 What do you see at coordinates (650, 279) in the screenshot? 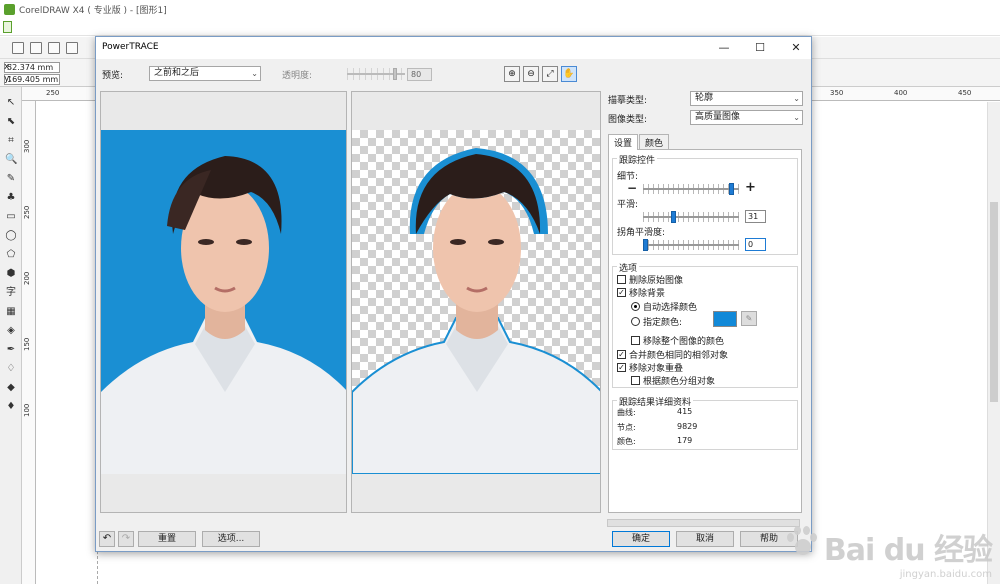
I see `delete-original-checkbox: 删除原始图像` at bounding box center [650, 279].